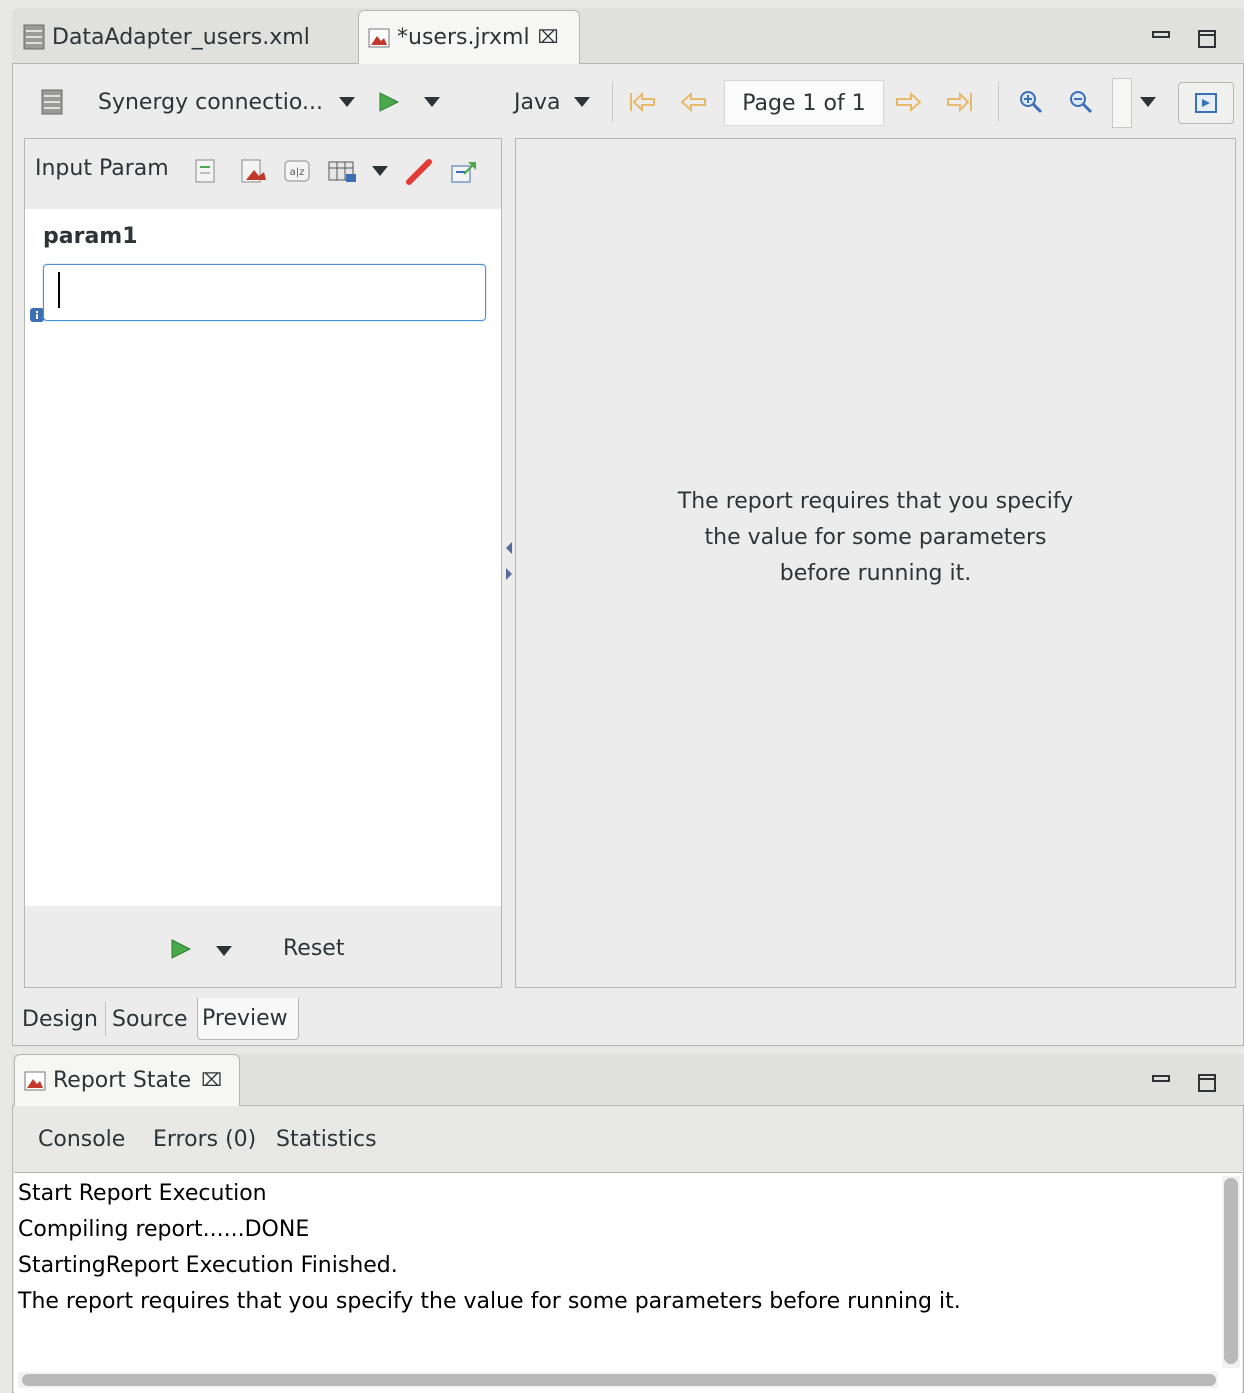 This screenshot has width=1244, height=1393. I want to click on param1-input, so click(264, 292).